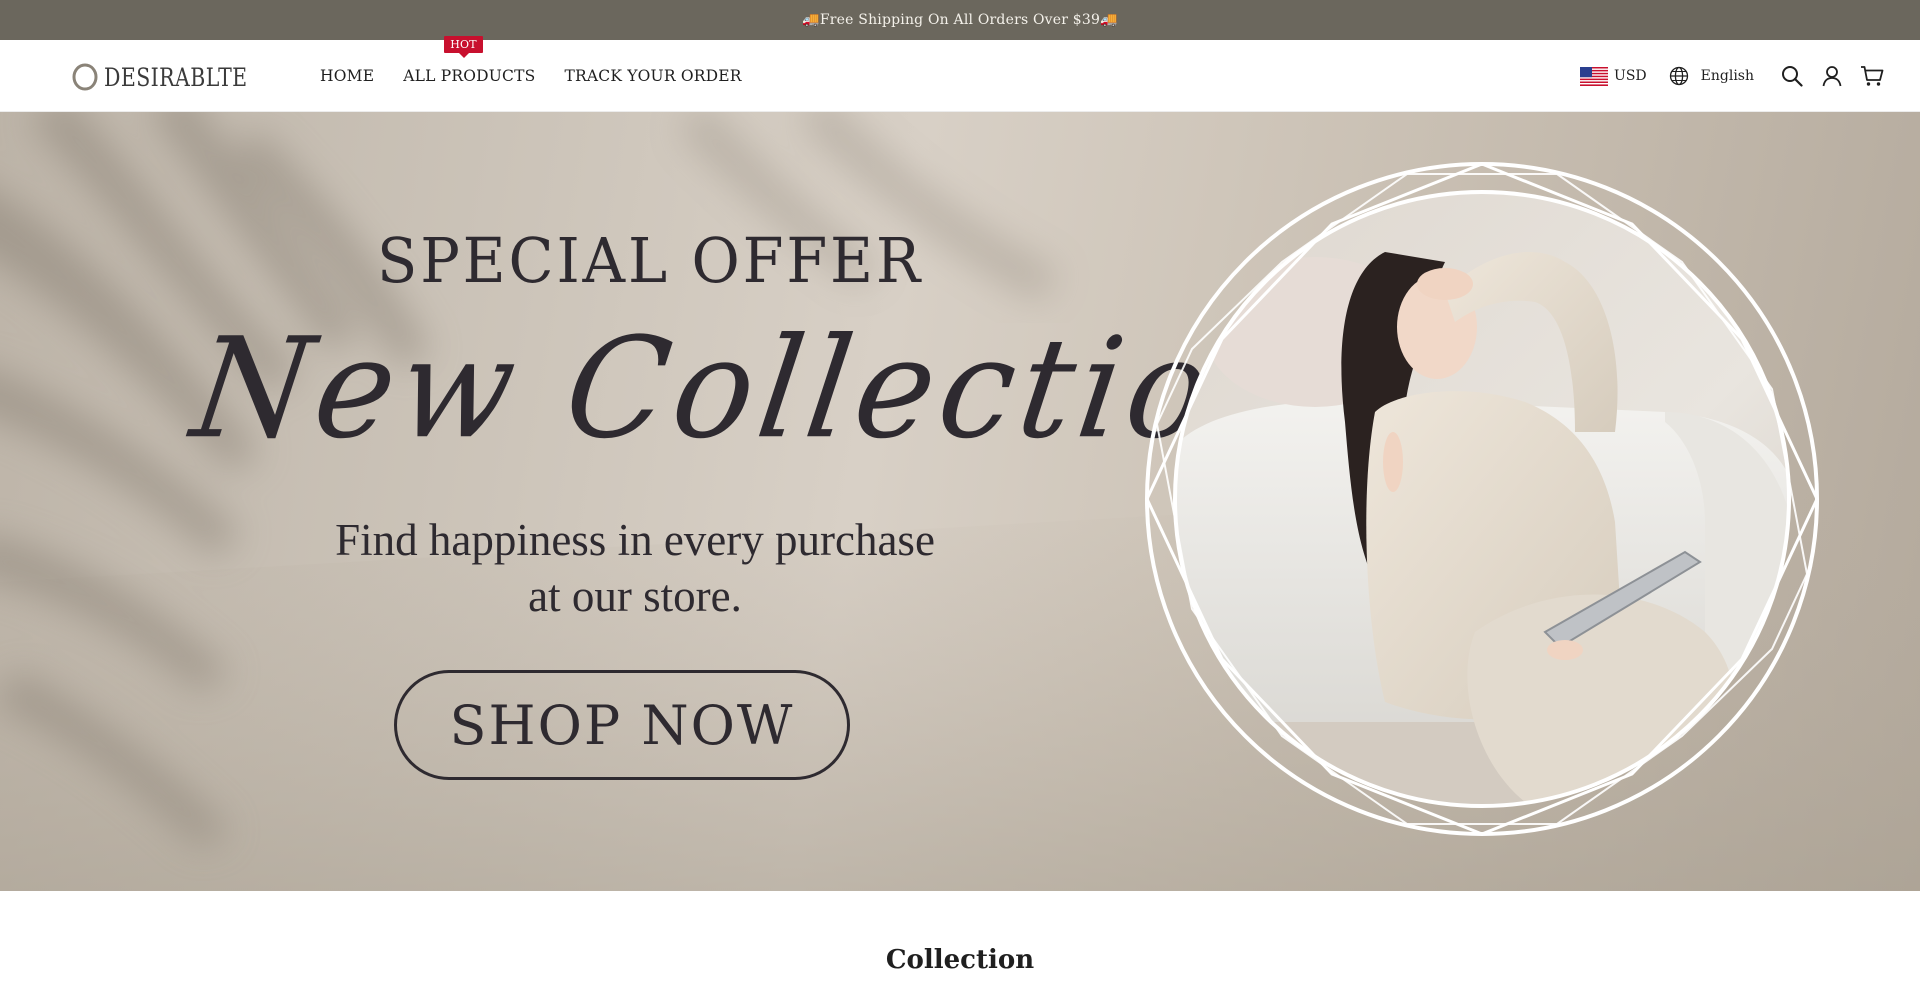 This screenshot has width=1920, height=993. I want to click on currency-selector: USD, so click(1613, 76).